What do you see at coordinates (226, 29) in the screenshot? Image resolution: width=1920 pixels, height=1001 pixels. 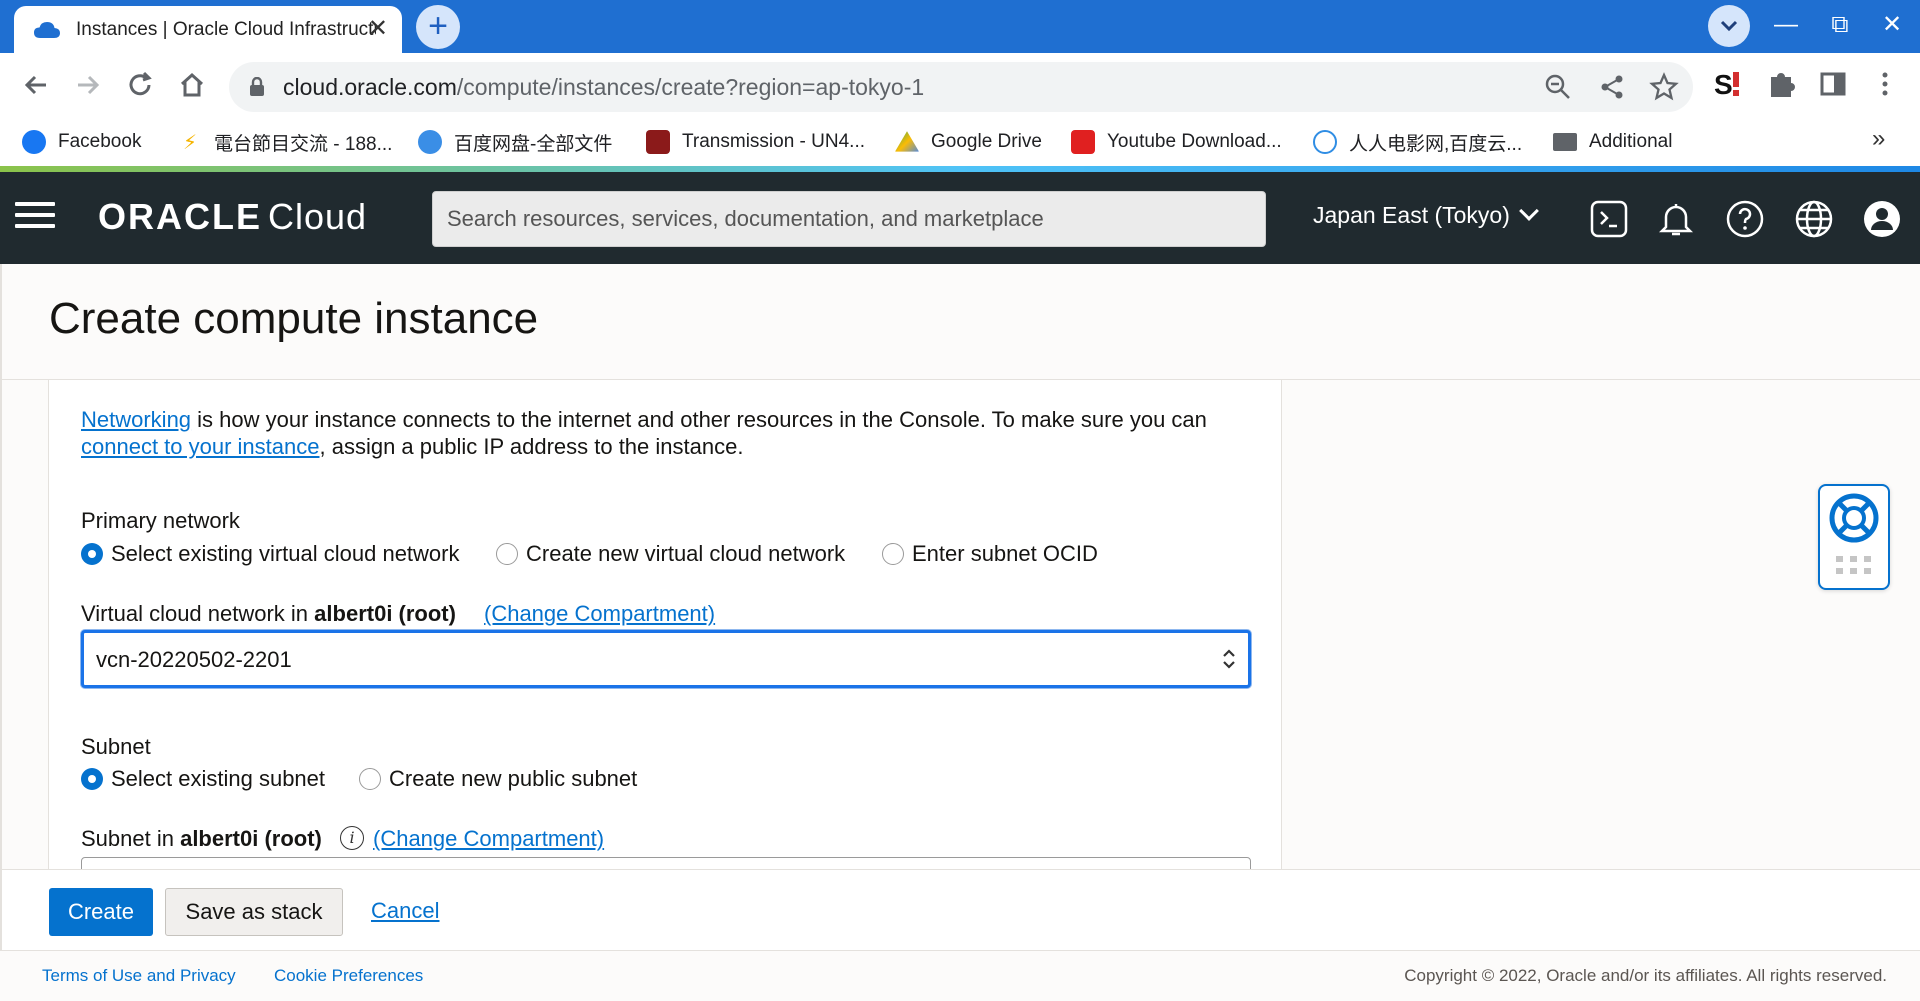 I see `tab-title: Instances | Oracle Cloud Infrastructure` at bounding box center [226, 29].